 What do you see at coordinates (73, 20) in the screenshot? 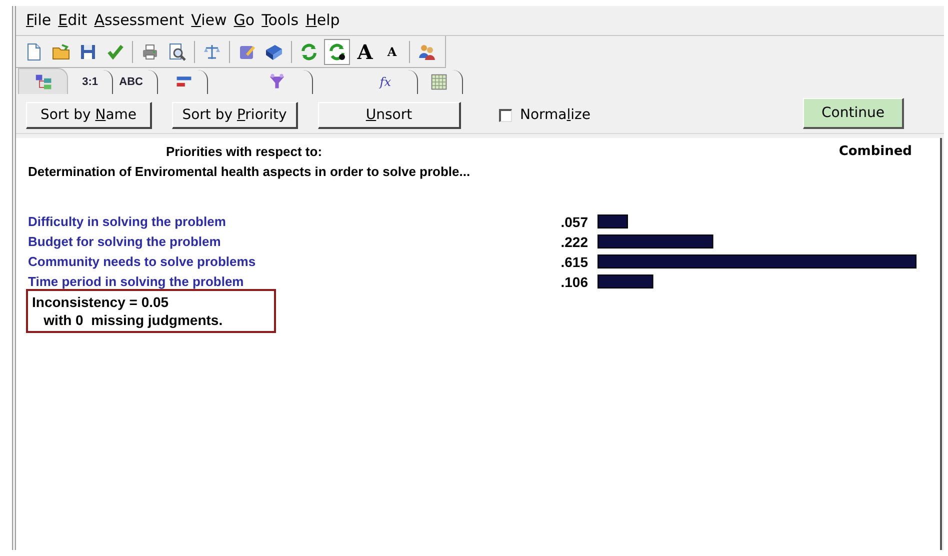
I see `menu-item: Edit` at bounding box center [73, 20].